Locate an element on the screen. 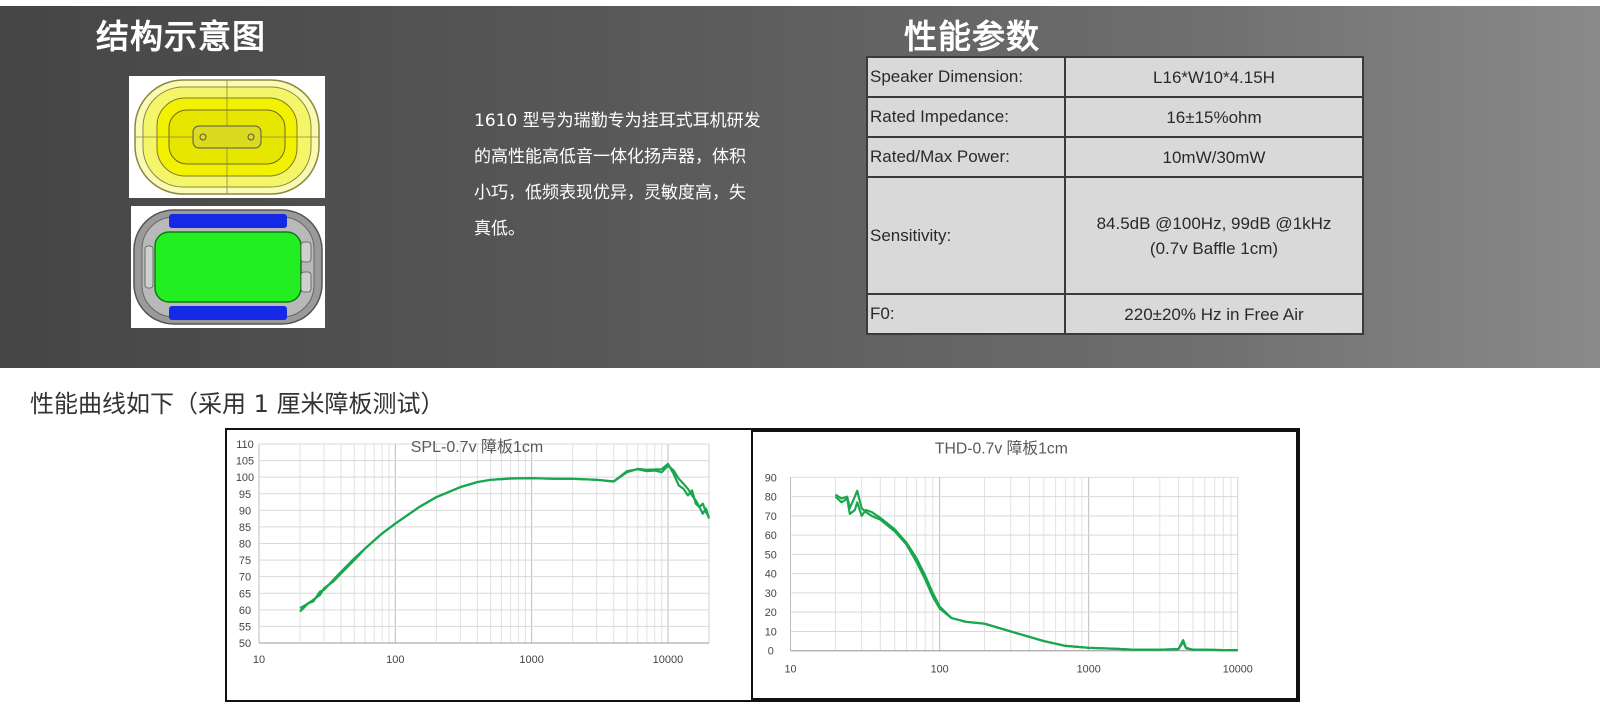 This screenshot has height=703, width=1600. speaker-top-view-image is located at coordinates (227, 137).